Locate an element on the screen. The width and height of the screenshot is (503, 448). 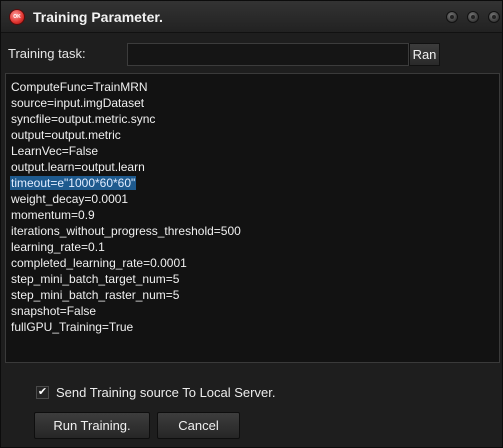
app-icon: OK is located at coordinates (17, 17).